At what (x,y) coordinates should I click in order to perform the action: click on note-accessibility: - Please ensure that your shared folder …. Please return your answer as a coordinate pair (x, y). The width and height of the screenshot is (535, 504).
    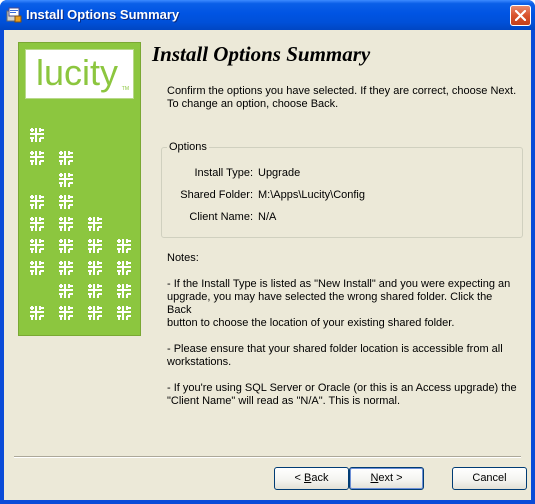
    Looking at the image, I should click on (343, 356).